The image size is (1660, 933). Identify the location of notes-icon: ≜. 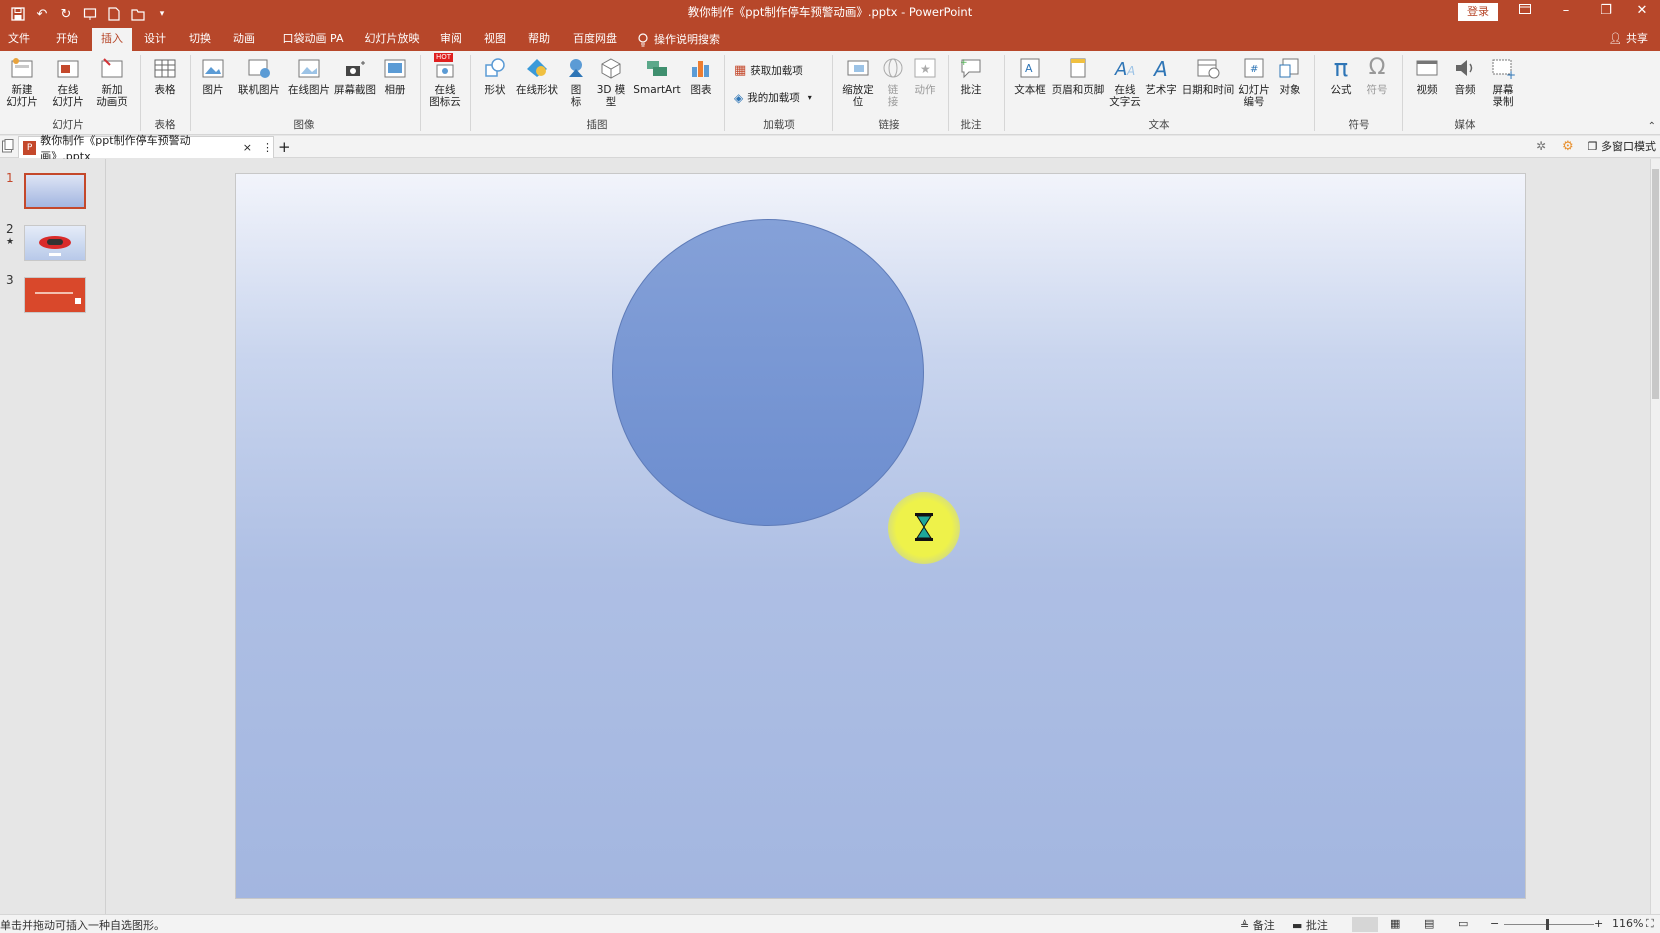
(1245, 925).